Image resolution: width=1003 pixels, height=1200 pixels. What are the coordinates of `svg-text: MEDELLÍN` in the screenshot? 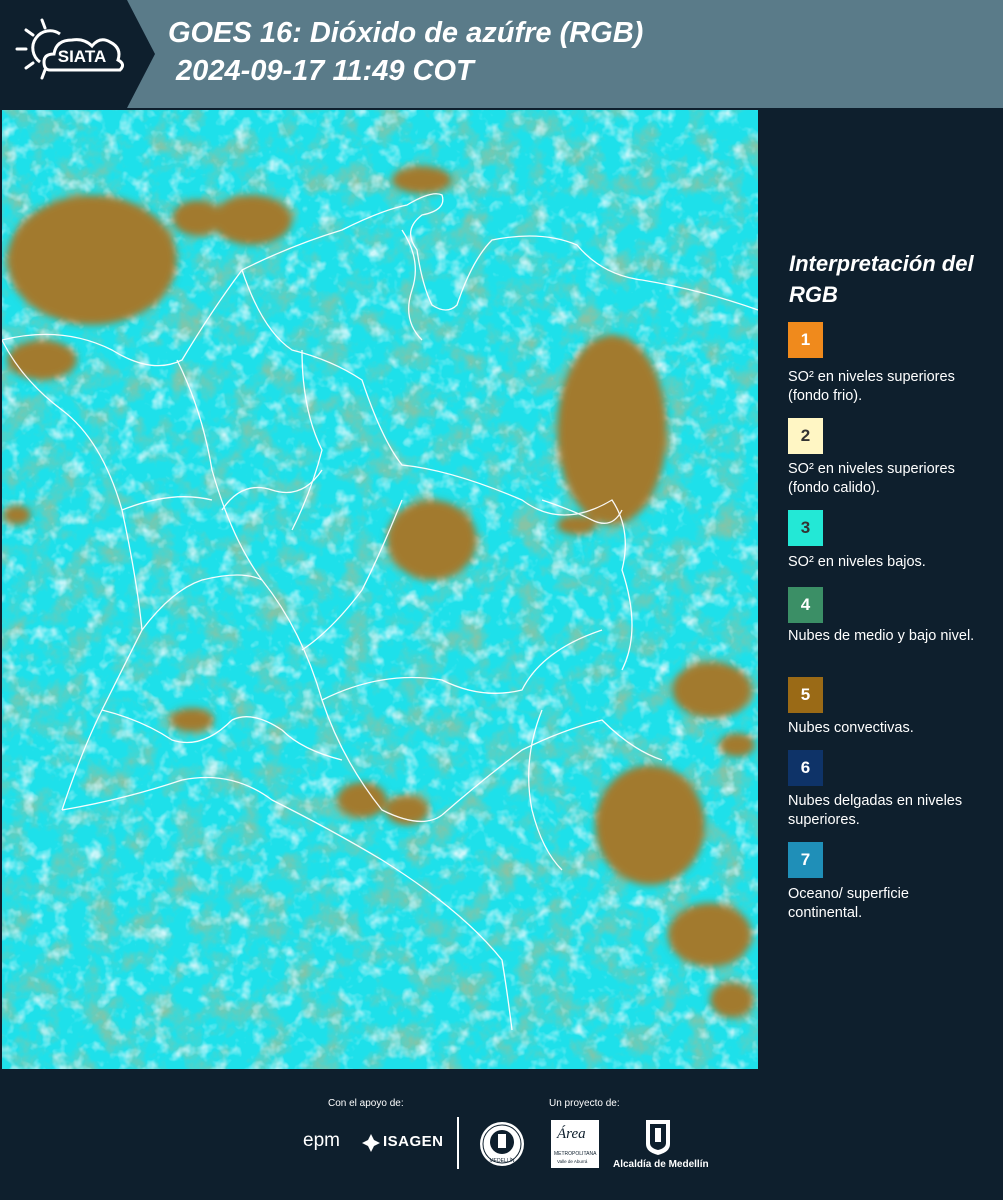 It's located at (501, 1160).